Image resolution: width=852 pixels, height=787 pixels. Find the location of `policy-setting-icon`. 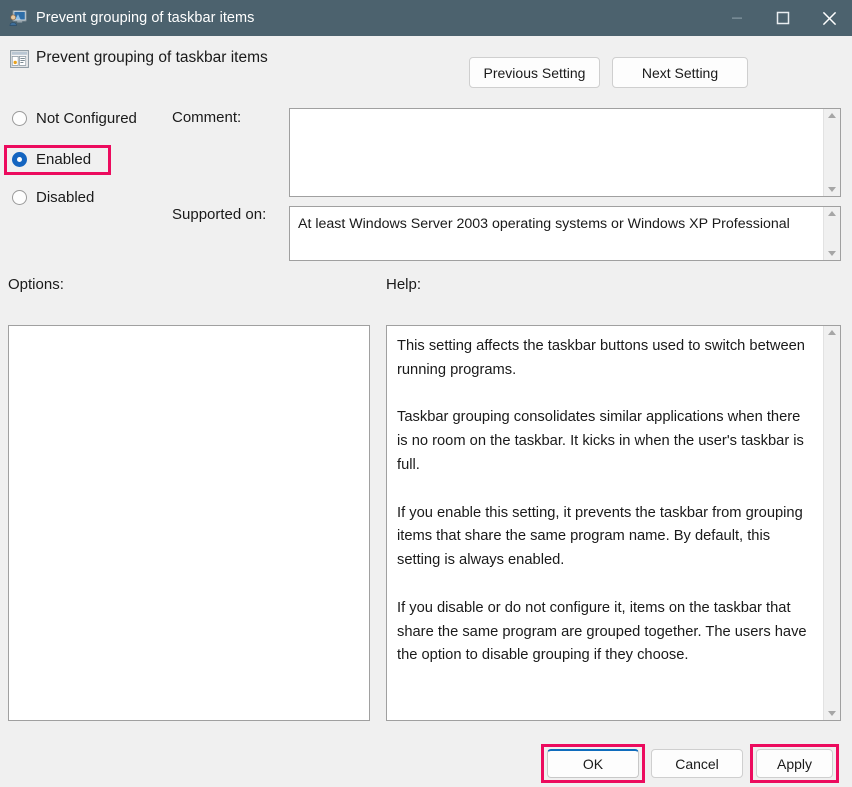

policy-setting-icon is located at coordinates (19, 59).